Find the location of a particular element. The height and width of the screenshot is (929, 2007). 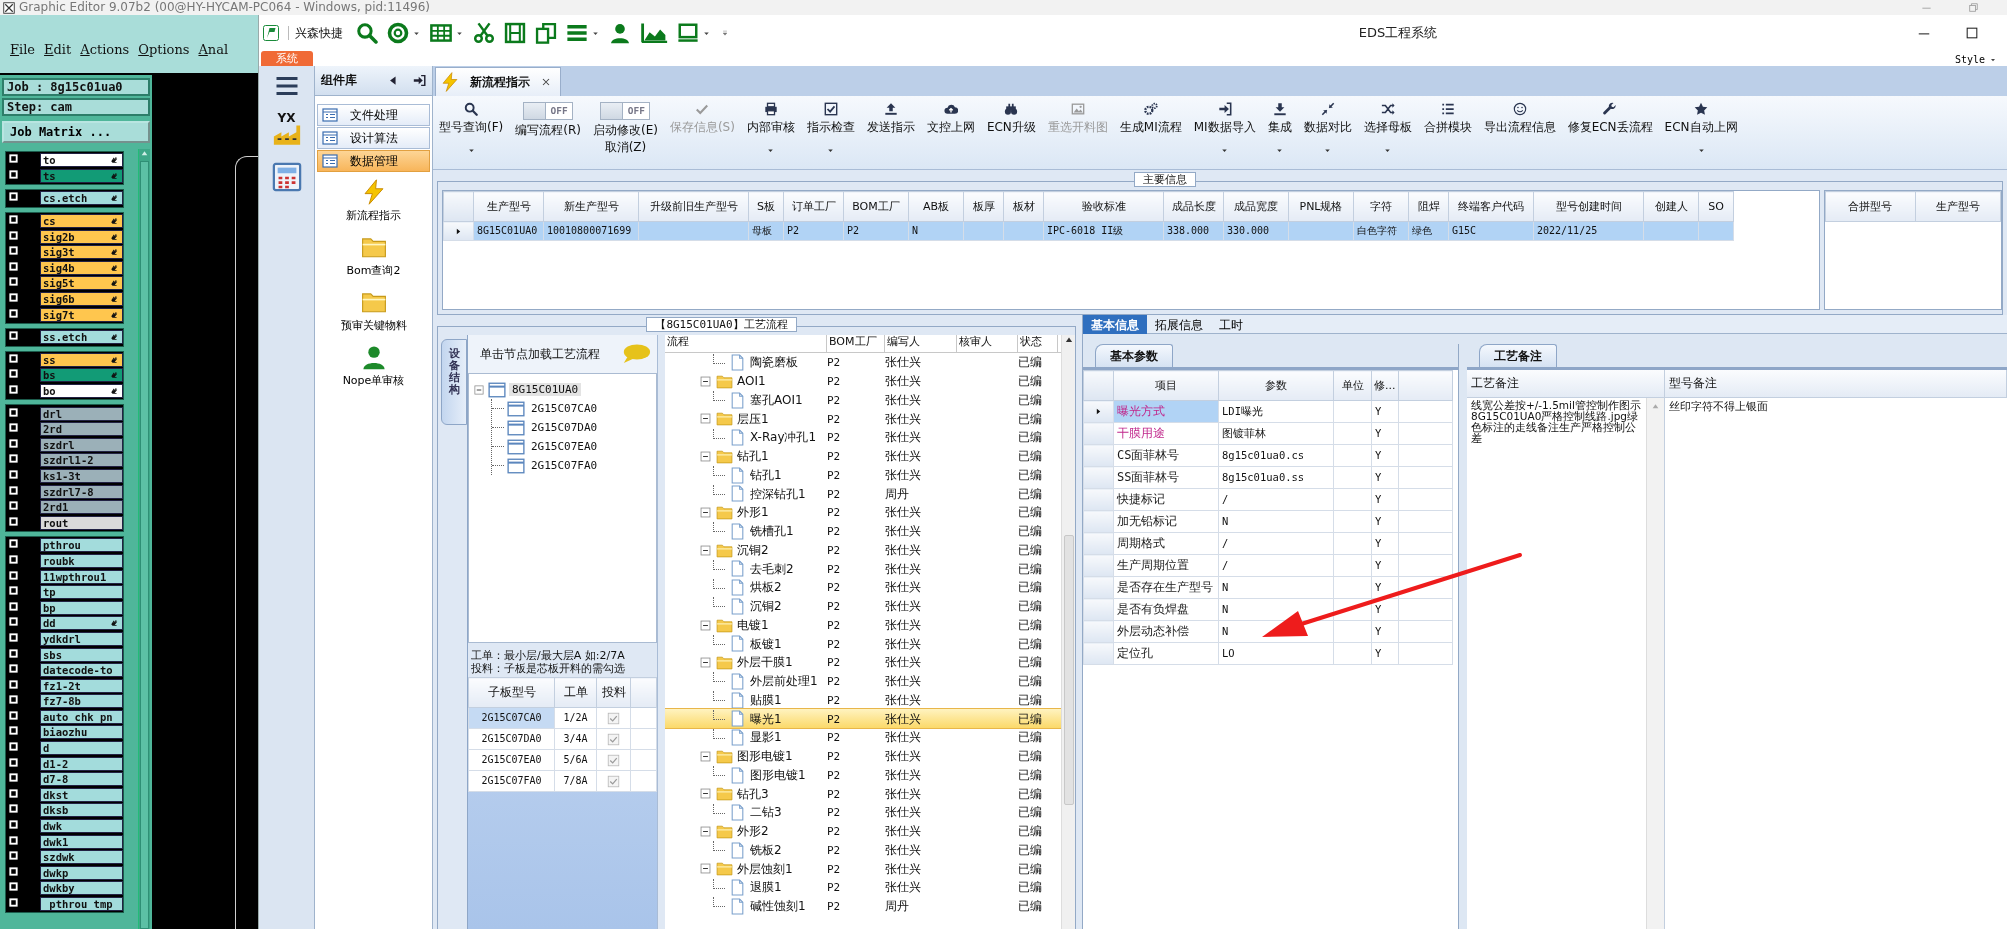

column-header: 新生产型号 is located at coordinates (591, 206).